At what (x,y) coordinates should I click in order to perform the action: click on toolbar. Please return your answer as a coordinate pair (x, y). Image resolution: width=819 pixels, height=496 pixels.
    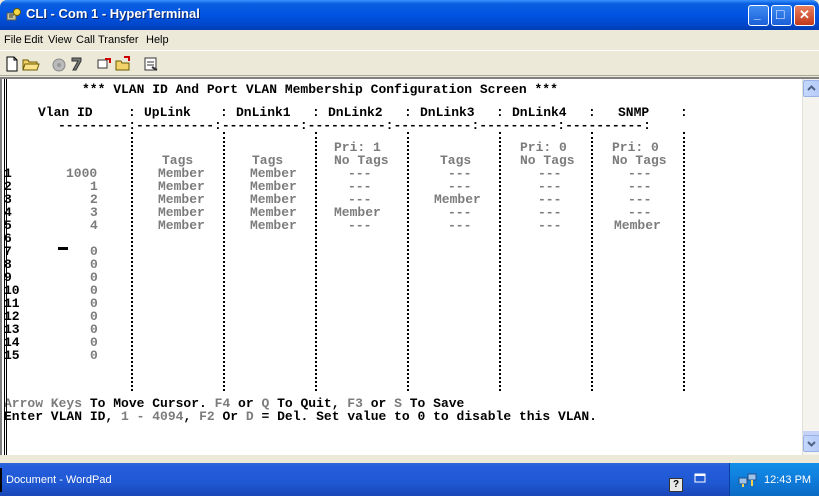
    Looking at the image, I should click on (409, 63).